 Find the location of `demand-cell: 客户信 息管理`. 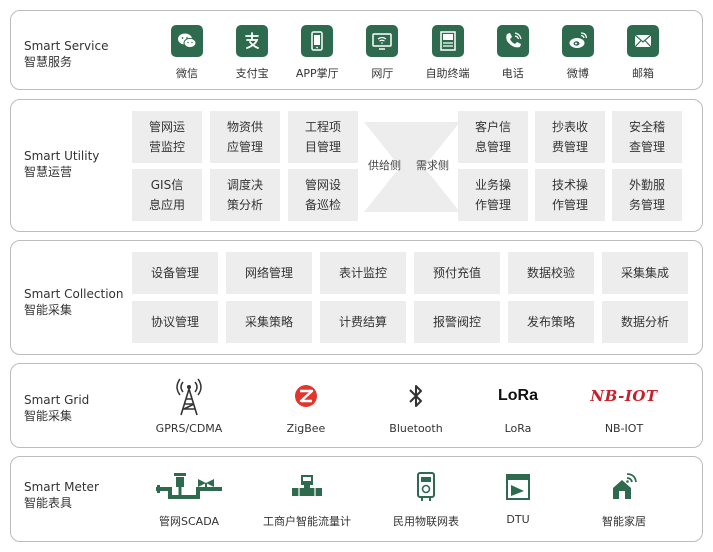

demand-cell: 客户信 息管理 is located at coordinates (493, 137).